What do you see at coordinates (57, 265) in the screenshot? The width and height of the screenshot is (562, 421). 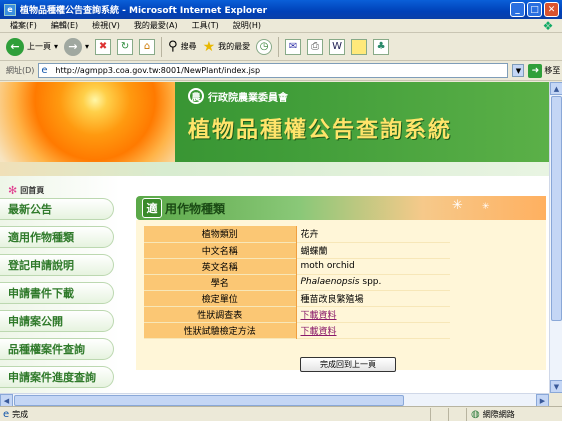 I see `sidebar-item-registration-guide: 登記申請說明` at bounding box center [57, 265].